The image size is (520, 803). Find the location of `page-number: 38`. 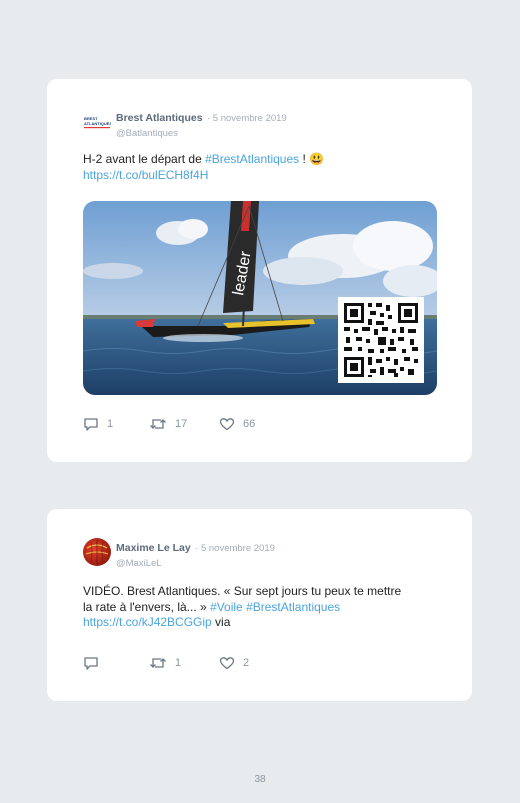

page-number: 38 is located at coordinates (260, 779).